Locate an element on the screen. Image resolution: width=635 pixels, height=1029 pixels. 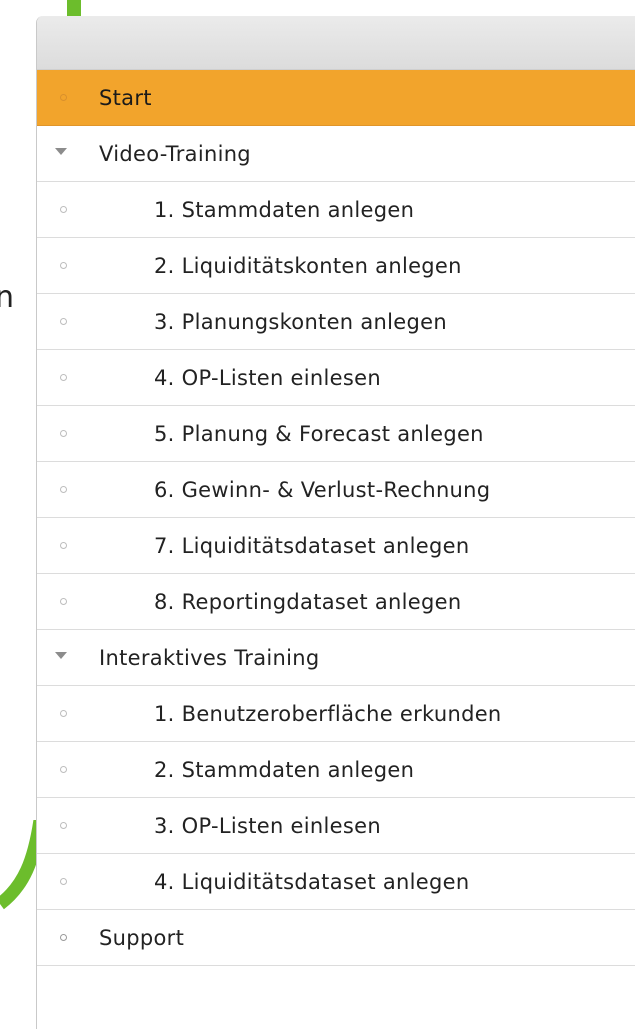
nav-item-label: 2. Liquiditätskonten anlegen is located at coordinates (308, 265).